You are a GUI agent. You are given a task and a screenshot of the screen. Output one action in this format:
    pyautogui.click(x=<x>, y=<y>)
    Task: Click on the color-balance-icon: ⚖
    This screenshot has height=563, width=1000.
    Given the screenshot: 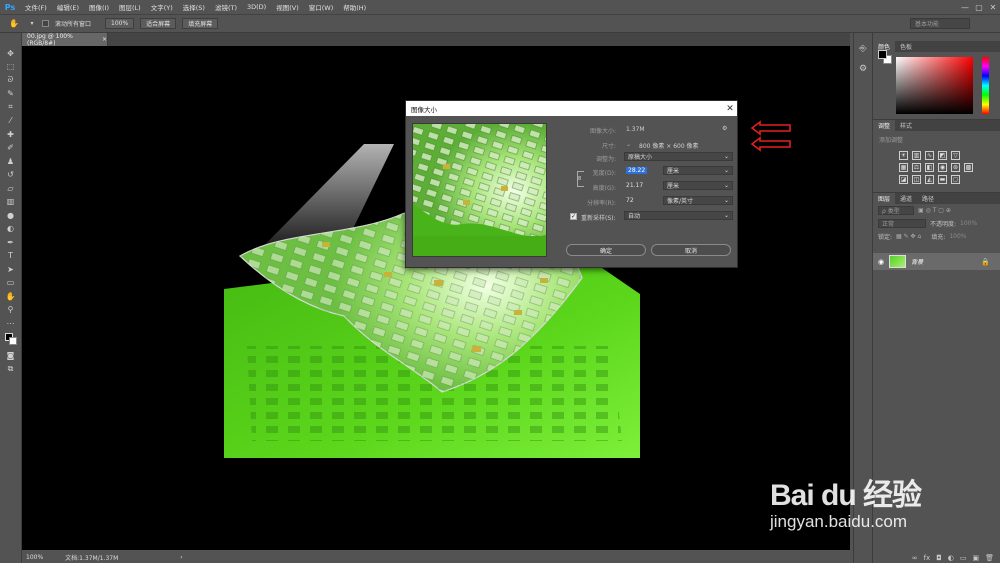 What is the action you would take?
    pyautogui.click(x=916, y=167)
    